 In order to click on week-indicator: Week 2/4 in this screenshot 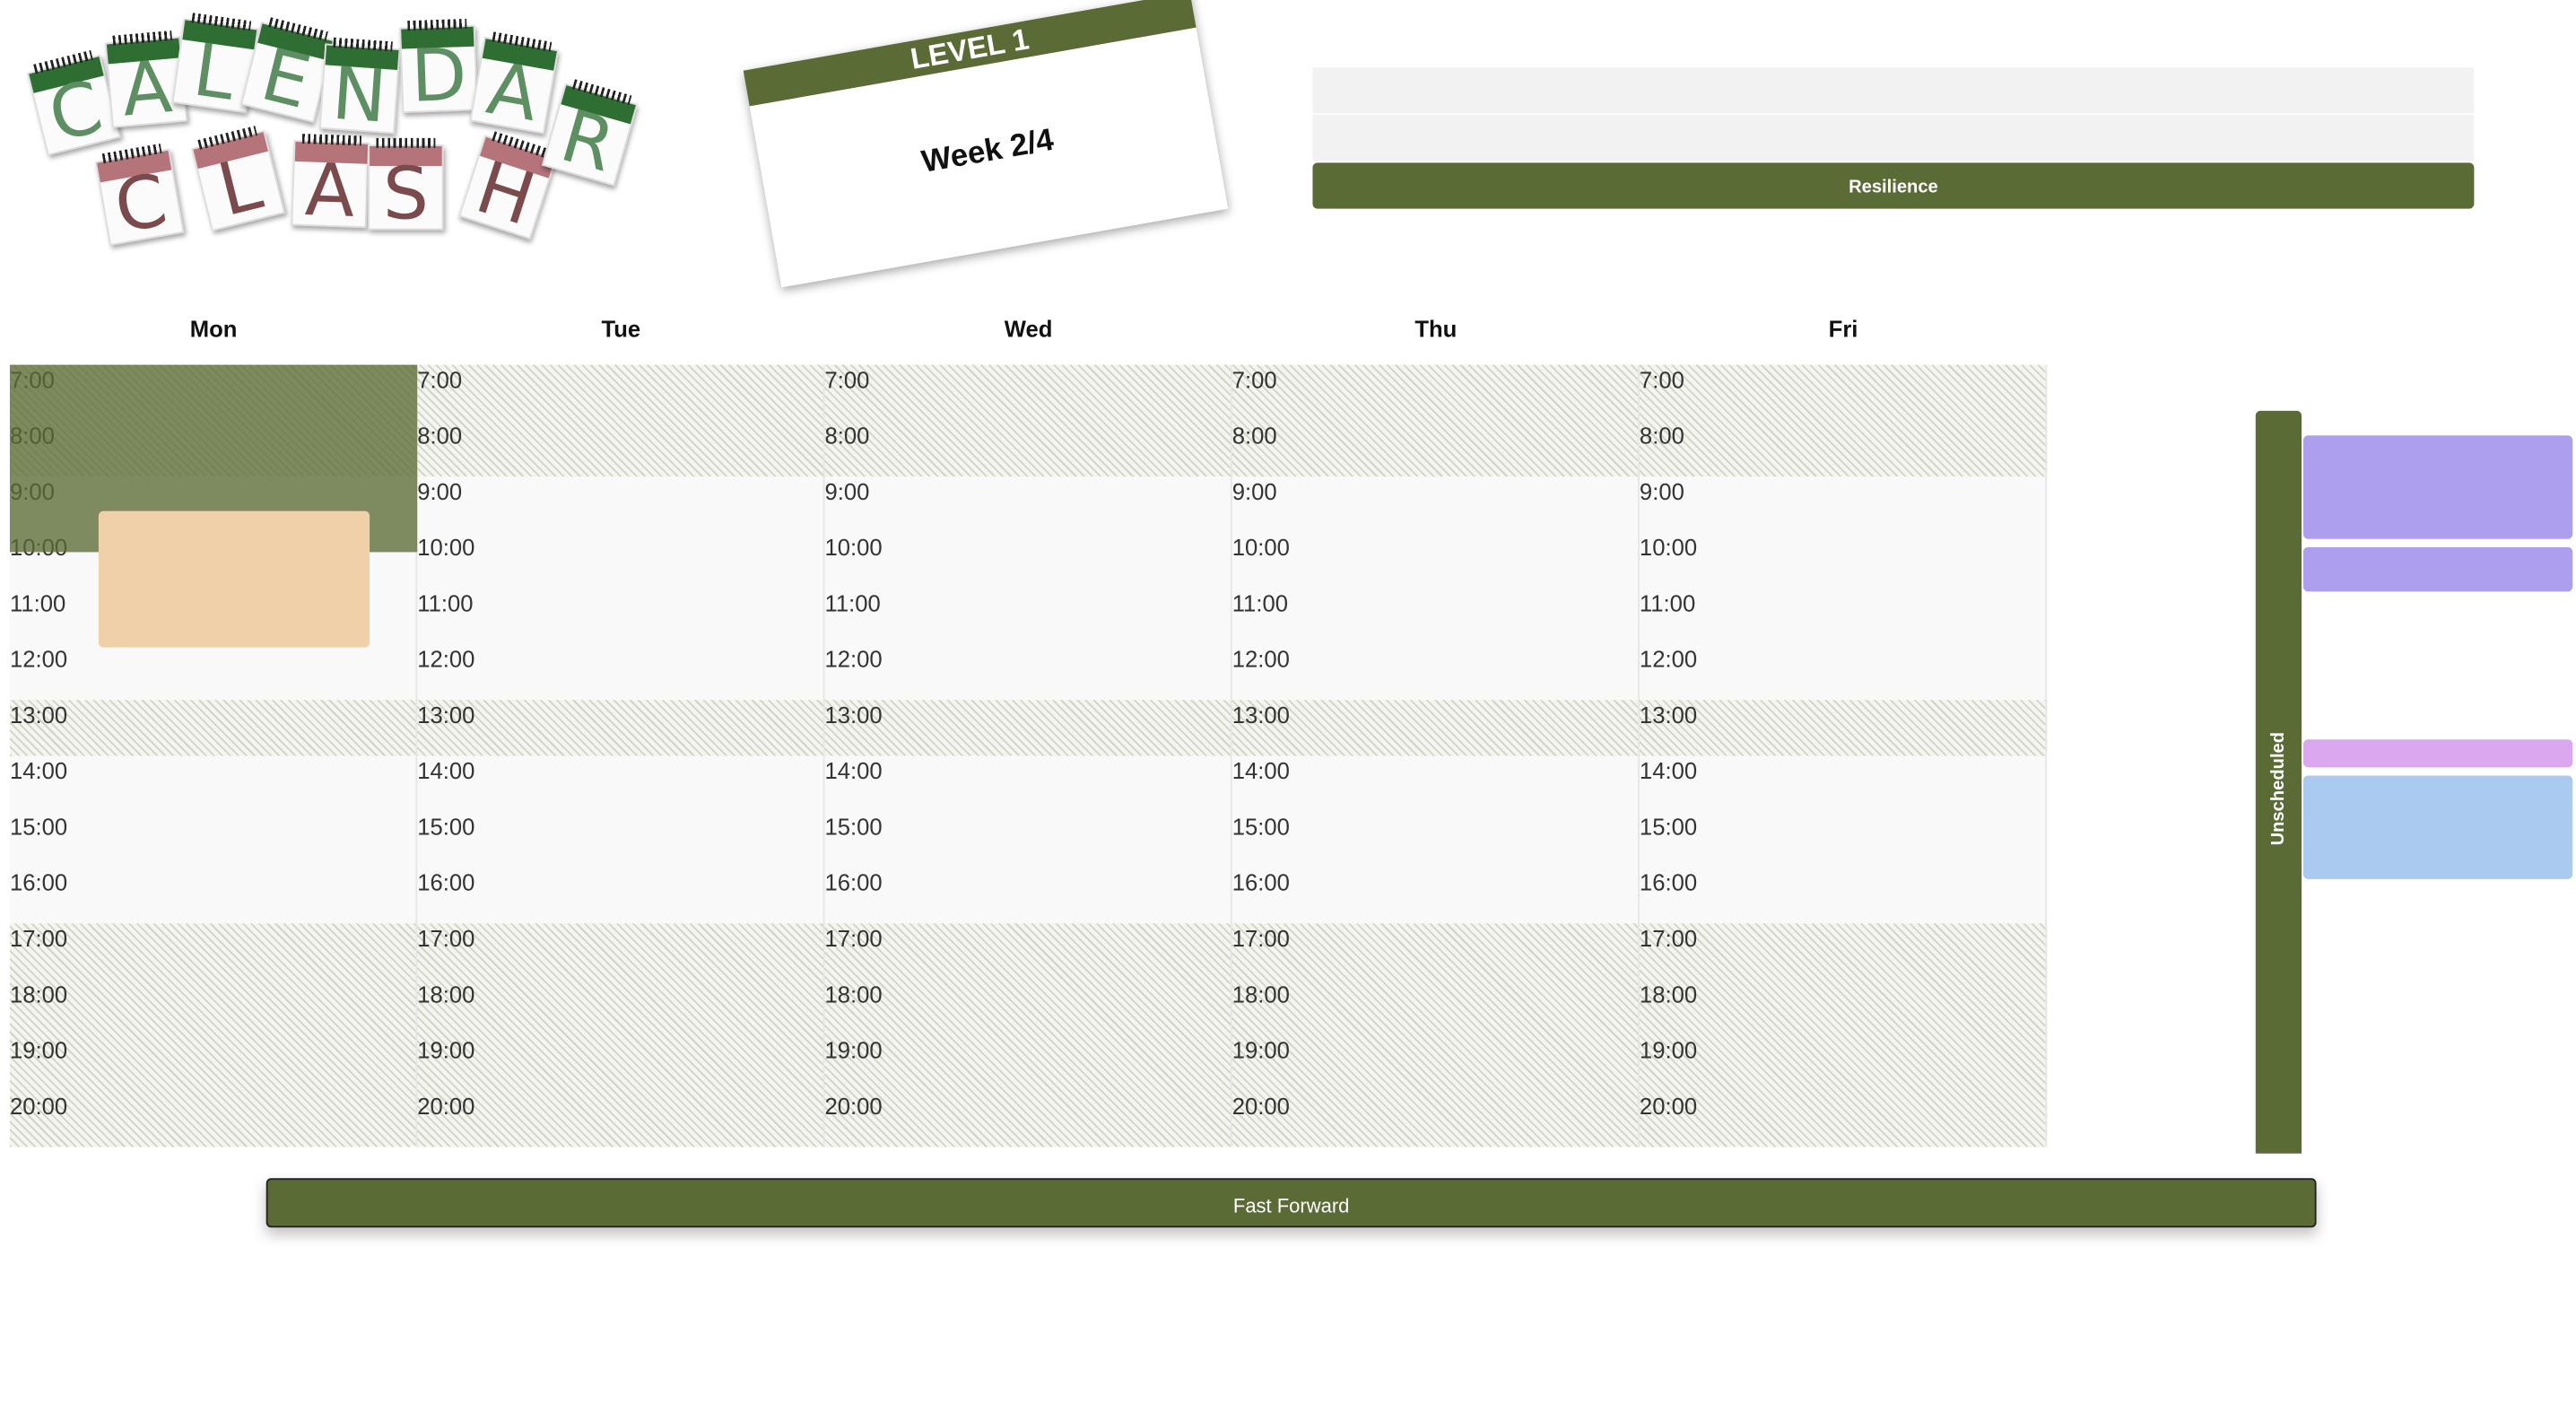, I will do `click(987, 152)`.